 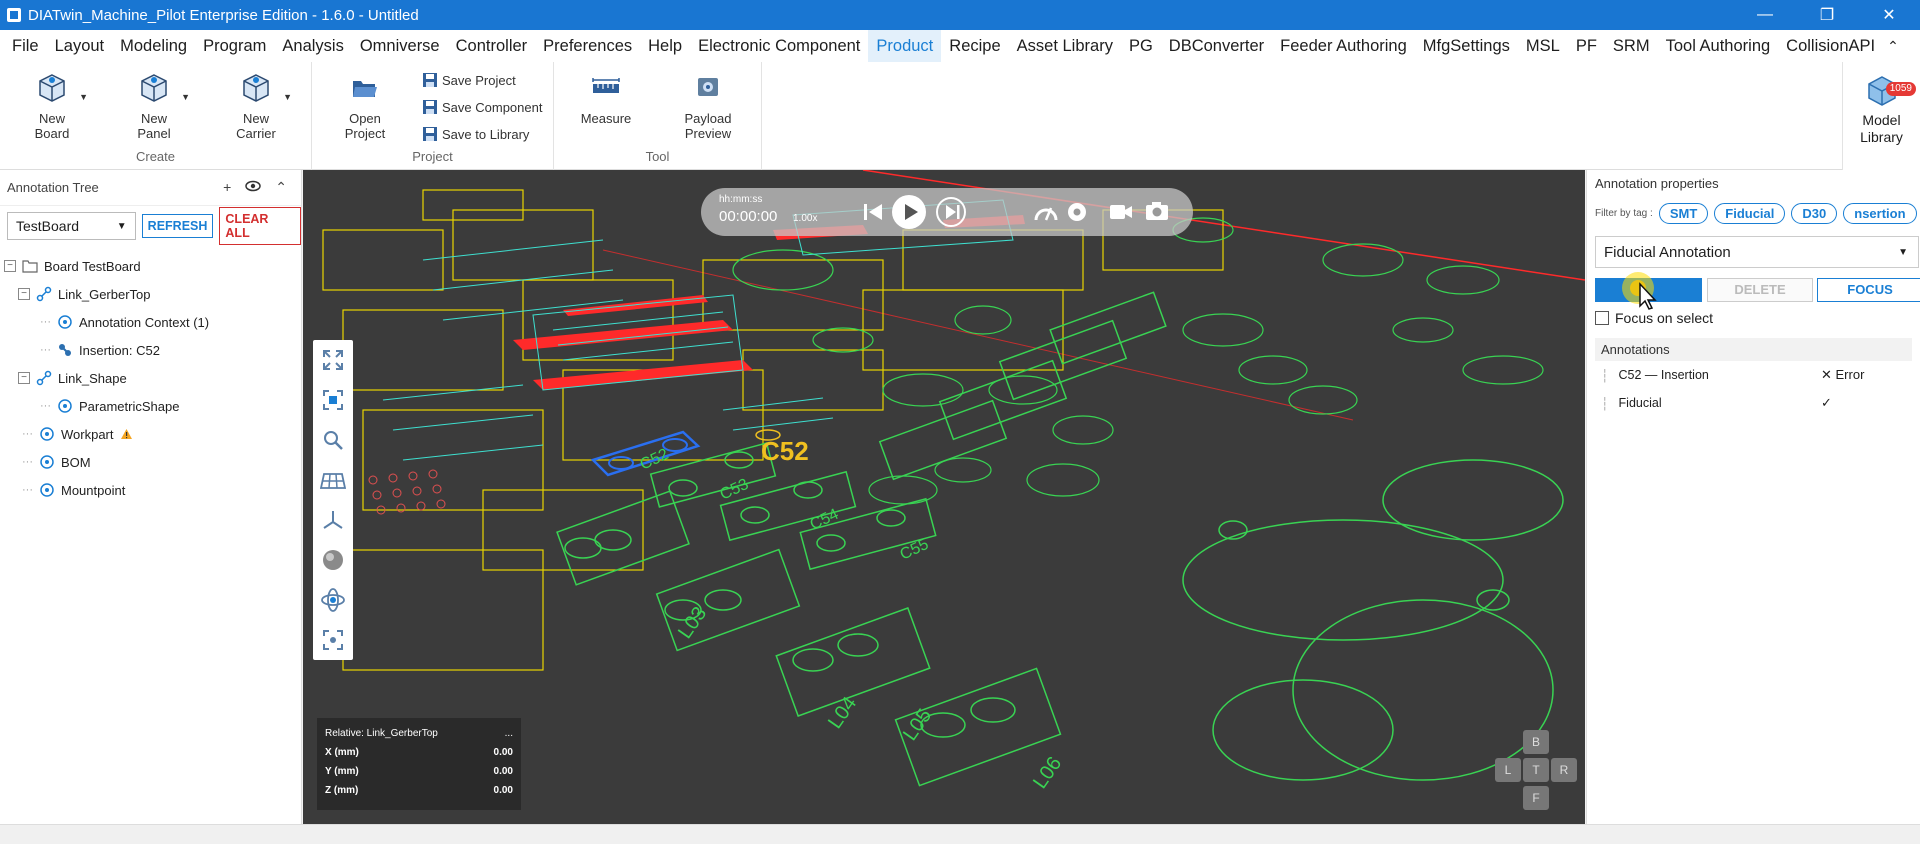 What do you see at coordinates (129, 406) in the screenshot?
I see `tree-node-label: ParametricShape` at bounding box center [129, 406].